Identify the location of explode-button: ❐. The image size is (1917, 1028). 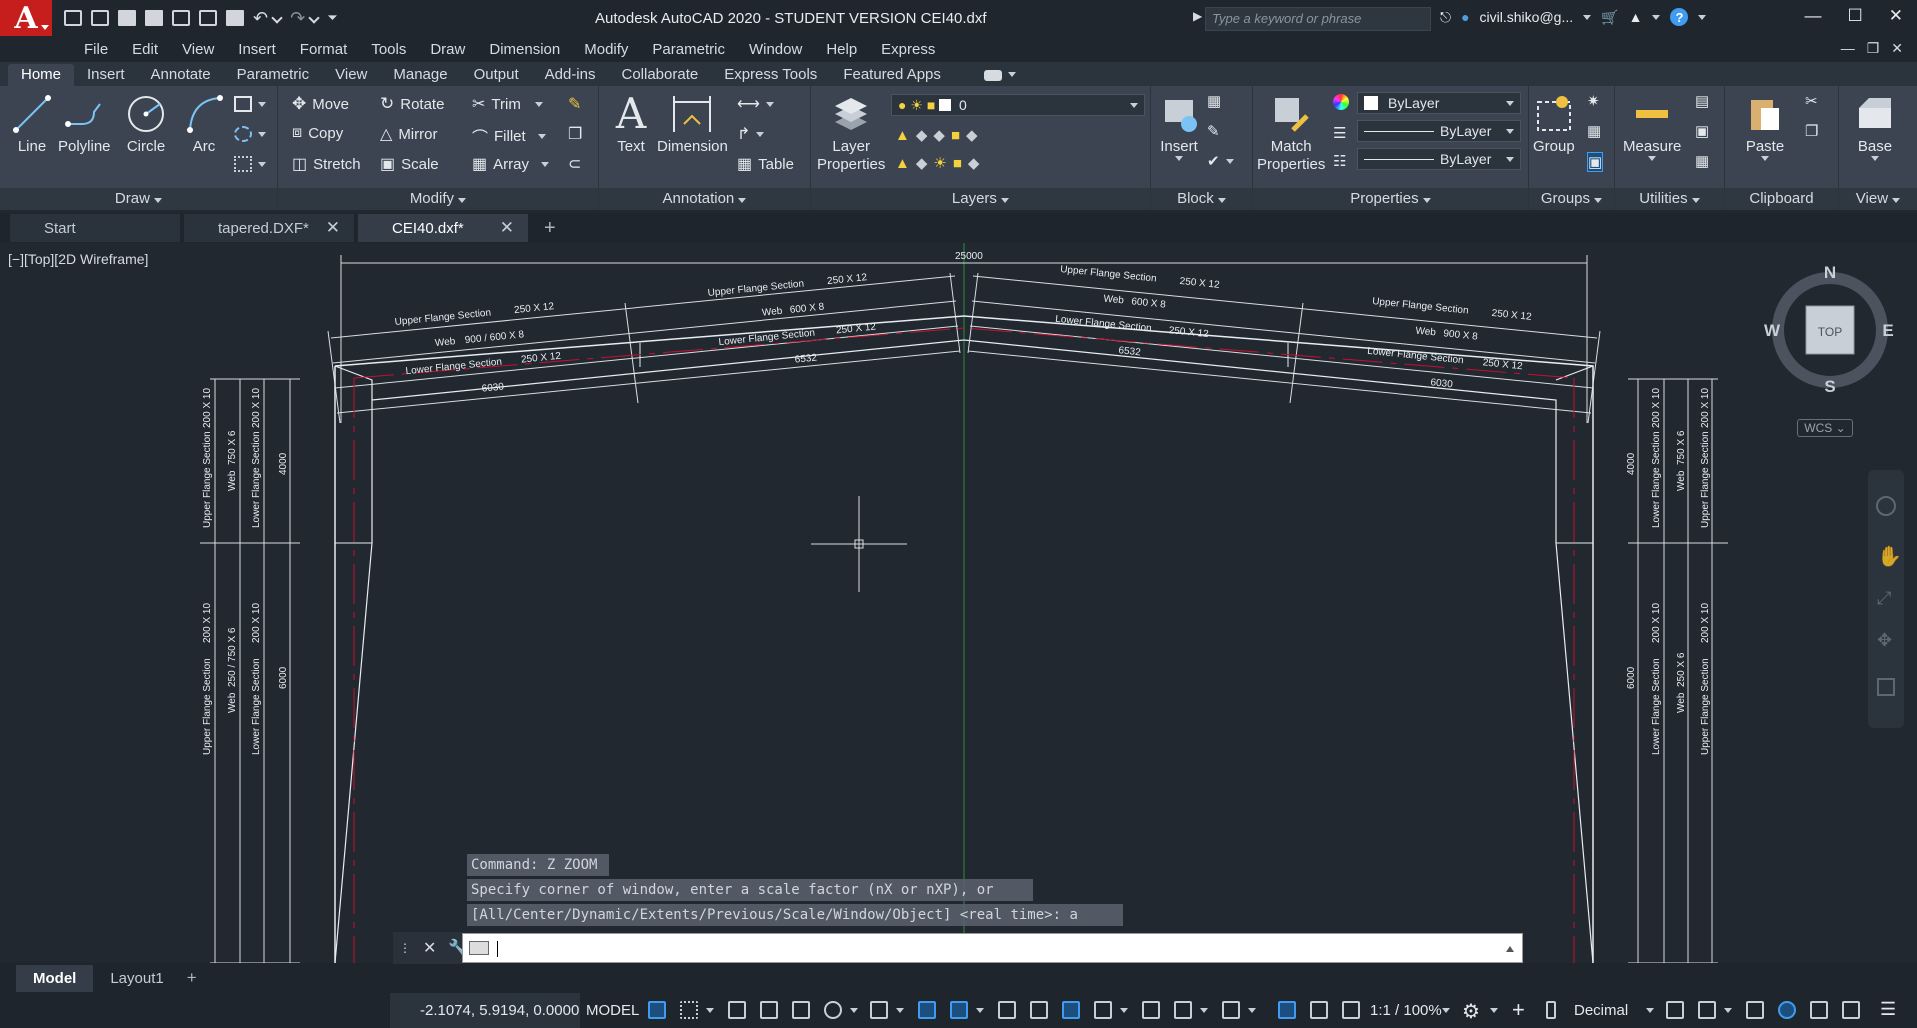
(575, 134).